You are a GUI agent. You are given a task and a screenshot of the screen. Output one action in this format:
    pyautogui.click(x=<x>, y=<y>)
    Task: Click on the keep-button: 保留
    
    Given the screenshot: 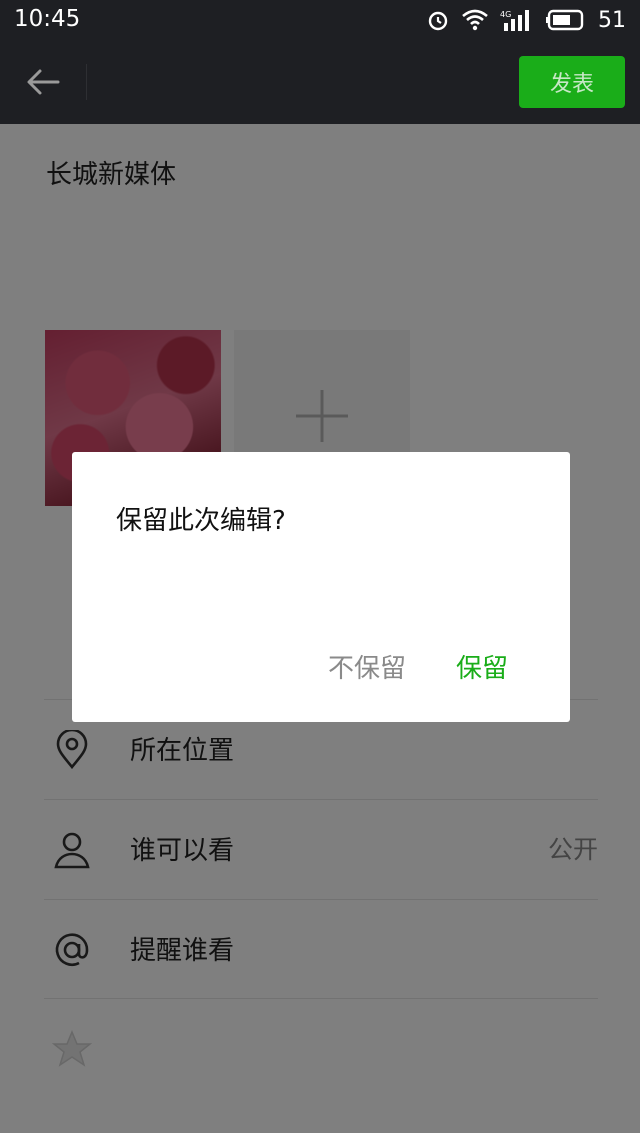 What is the action you would take?
    pyautogui.click(x=482, y=666)
    